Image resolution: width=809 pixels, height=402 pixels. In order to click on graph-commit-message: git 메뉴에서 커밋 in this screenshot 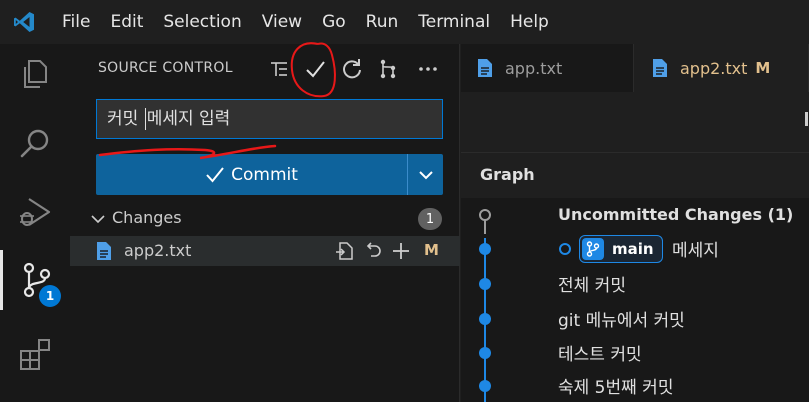, I will do `click(621, 318)`.